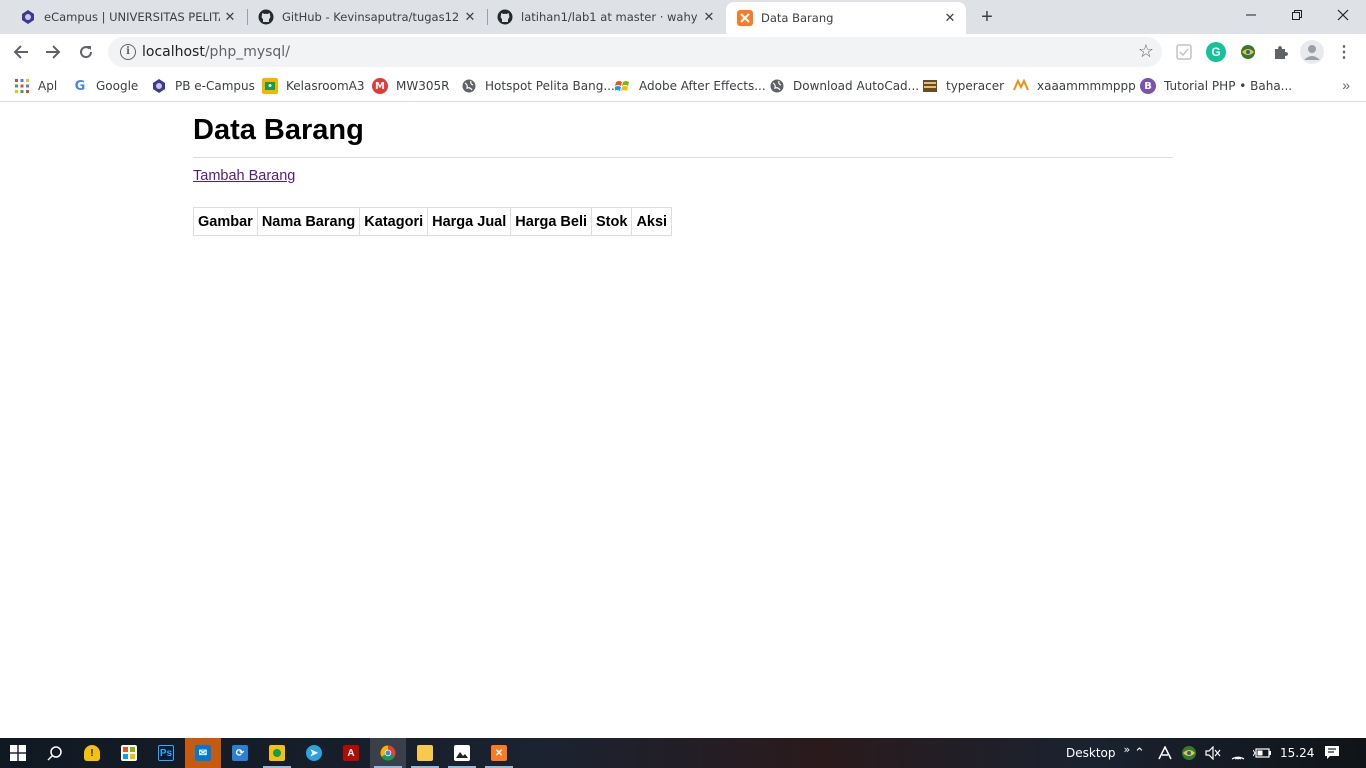 Image resolution: width=1366 pixels, height=768 pixels. I want to click on column-header-harga-jual: Harga Jual, so click(469, 221).